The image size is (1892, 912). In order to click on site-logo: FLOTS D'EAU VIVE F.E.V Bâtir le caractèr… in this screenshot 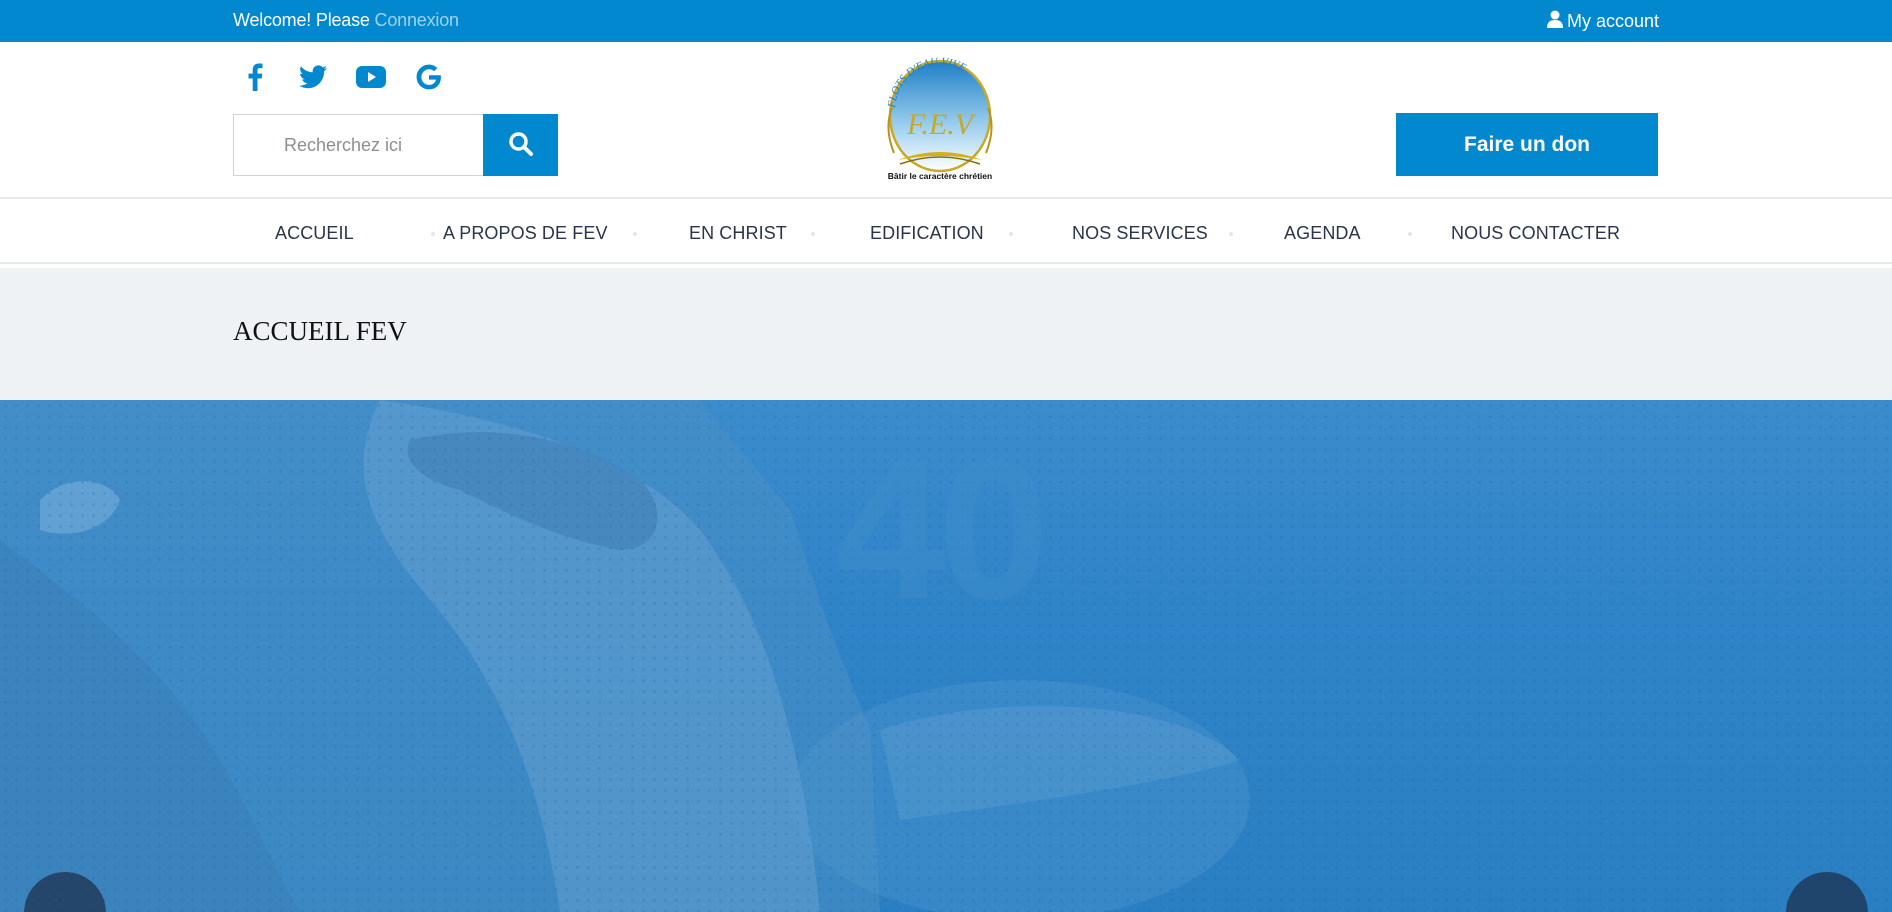, I will do `click(940, 118)`.